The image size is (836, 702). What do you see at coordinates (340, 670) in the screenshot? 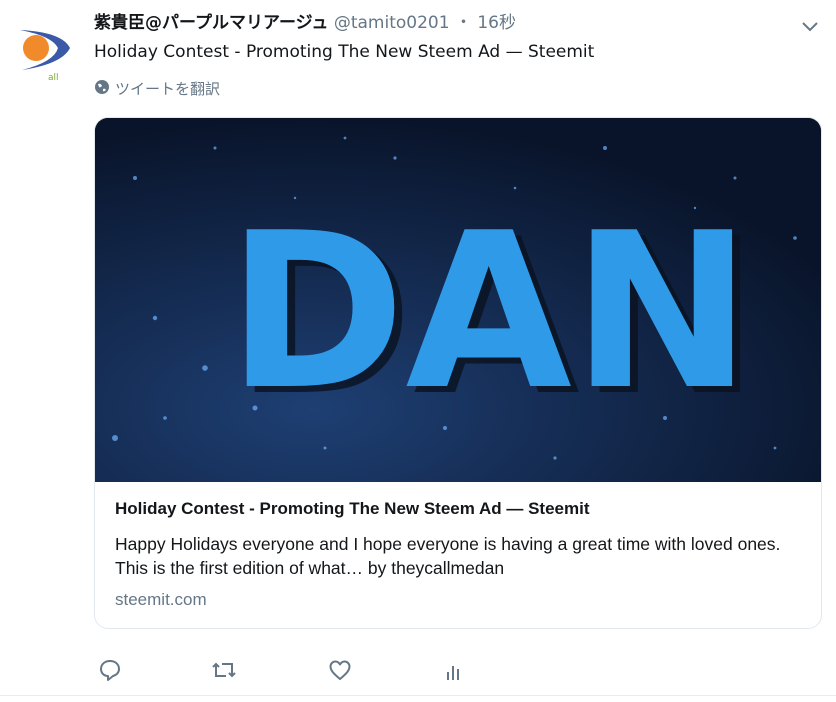
I see `like-icon` at bounding box center [340, 670].